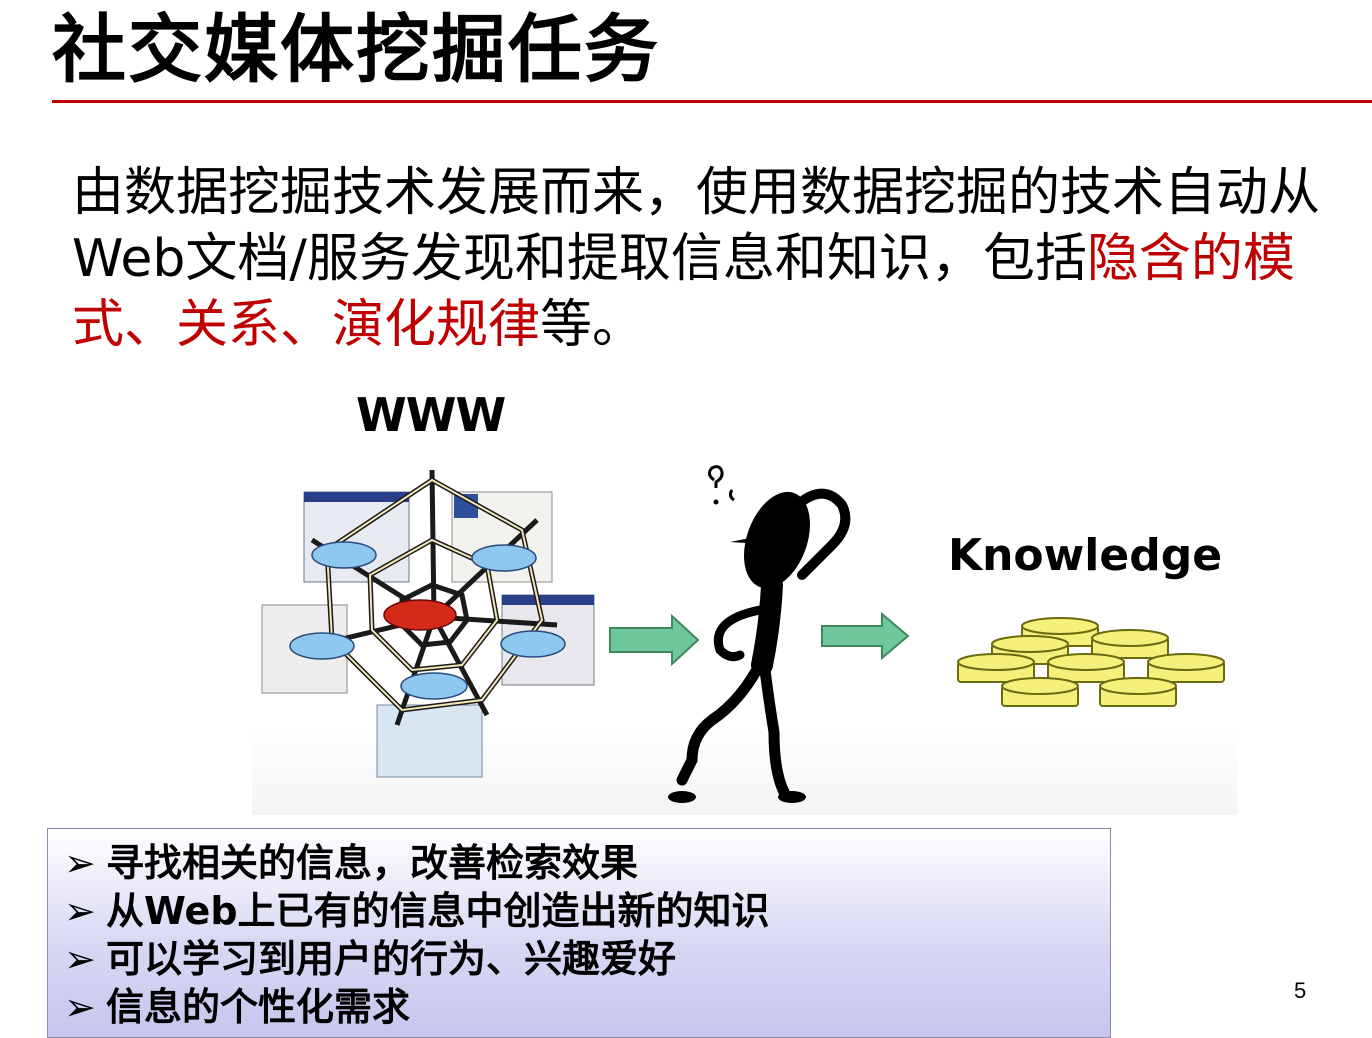 This screenshot has width=1372, height=1038. Describe the element at coordinates (759, 634) in the screenshot. I see `thinking-person` at that location.